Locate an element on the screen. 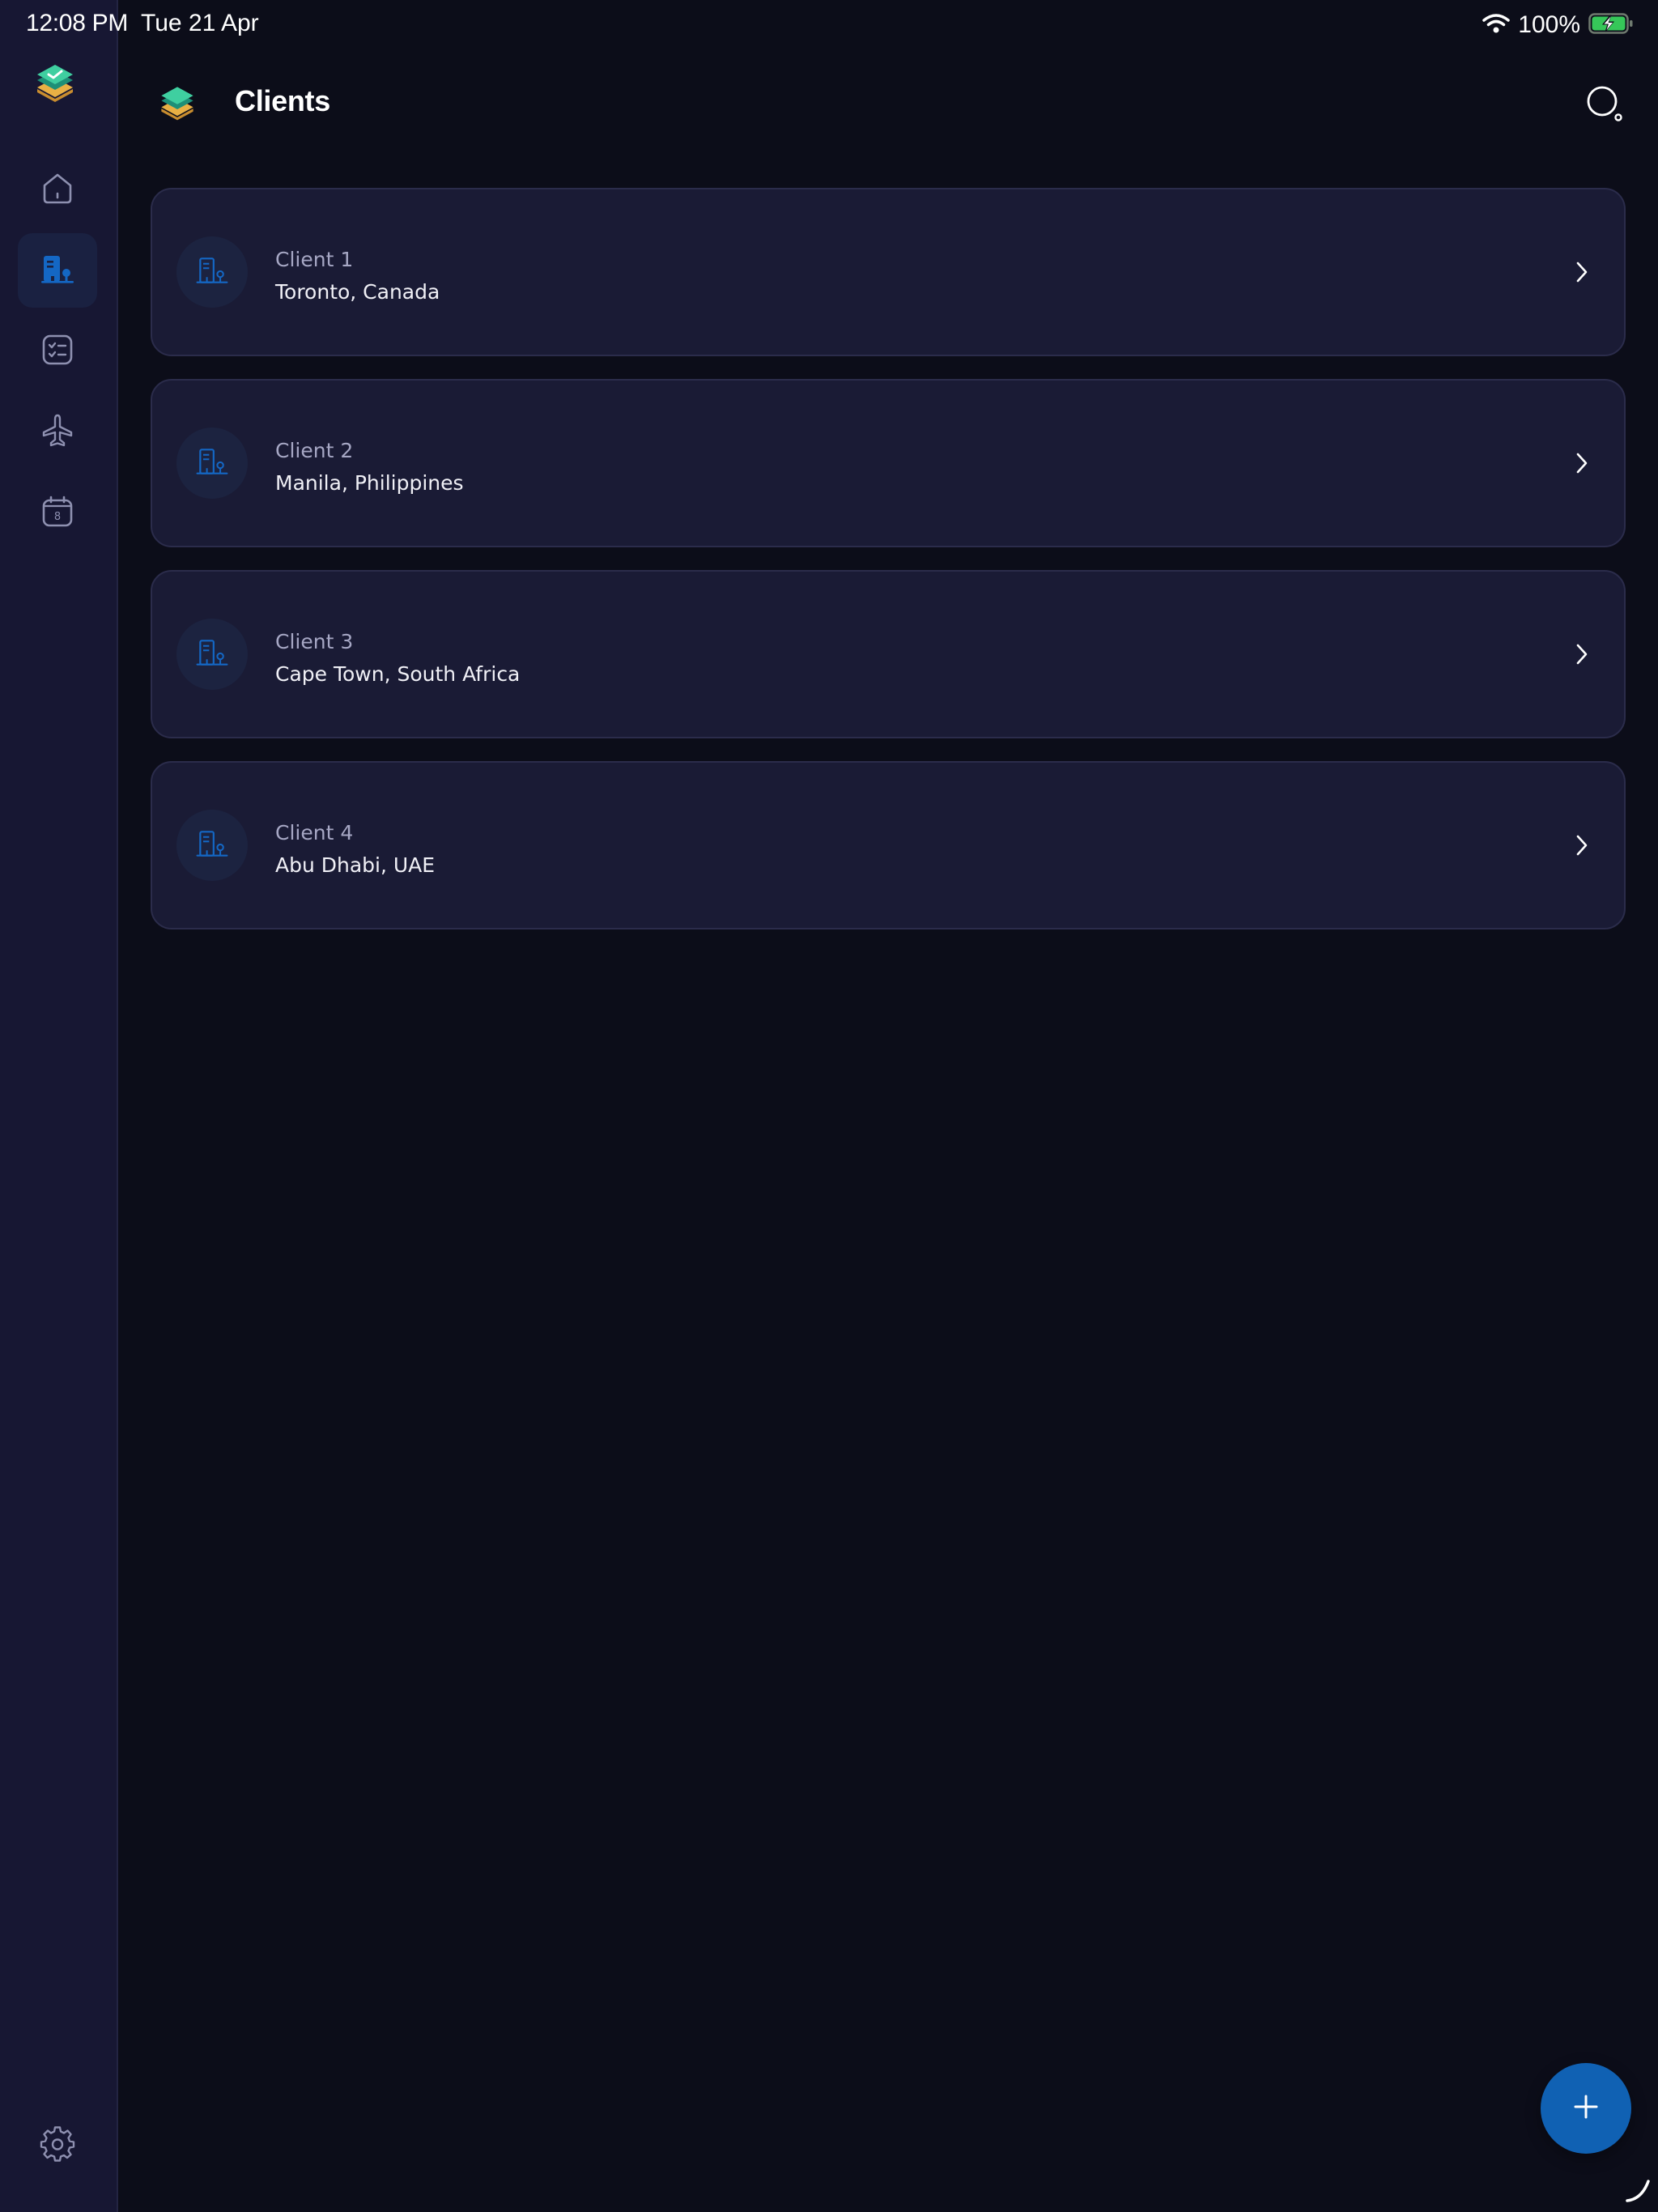 Image resolution: width=1658 pixels, height=2212 pixels. battery-charging-icon is located at coordinates (1611, 26).